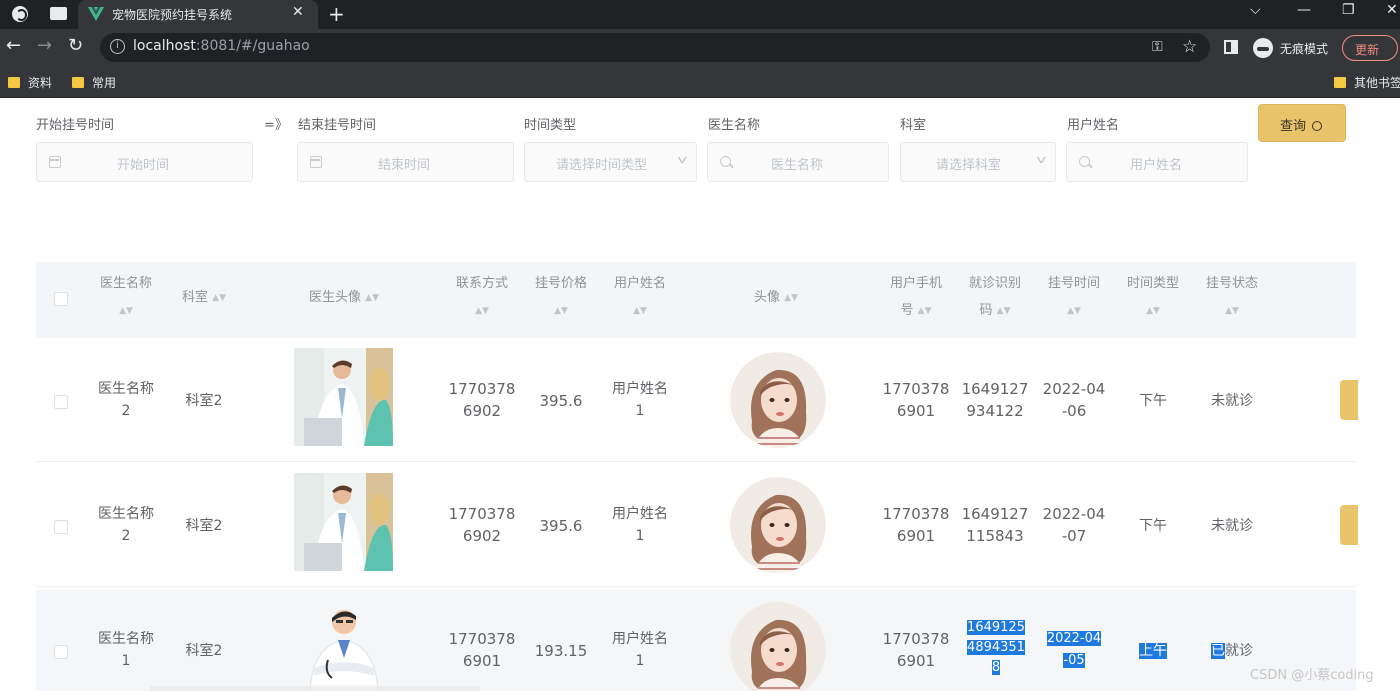 This screenshot has width=1400, height=691. I want to click on user-name-input: 用户姓名, so click(1157, 162).